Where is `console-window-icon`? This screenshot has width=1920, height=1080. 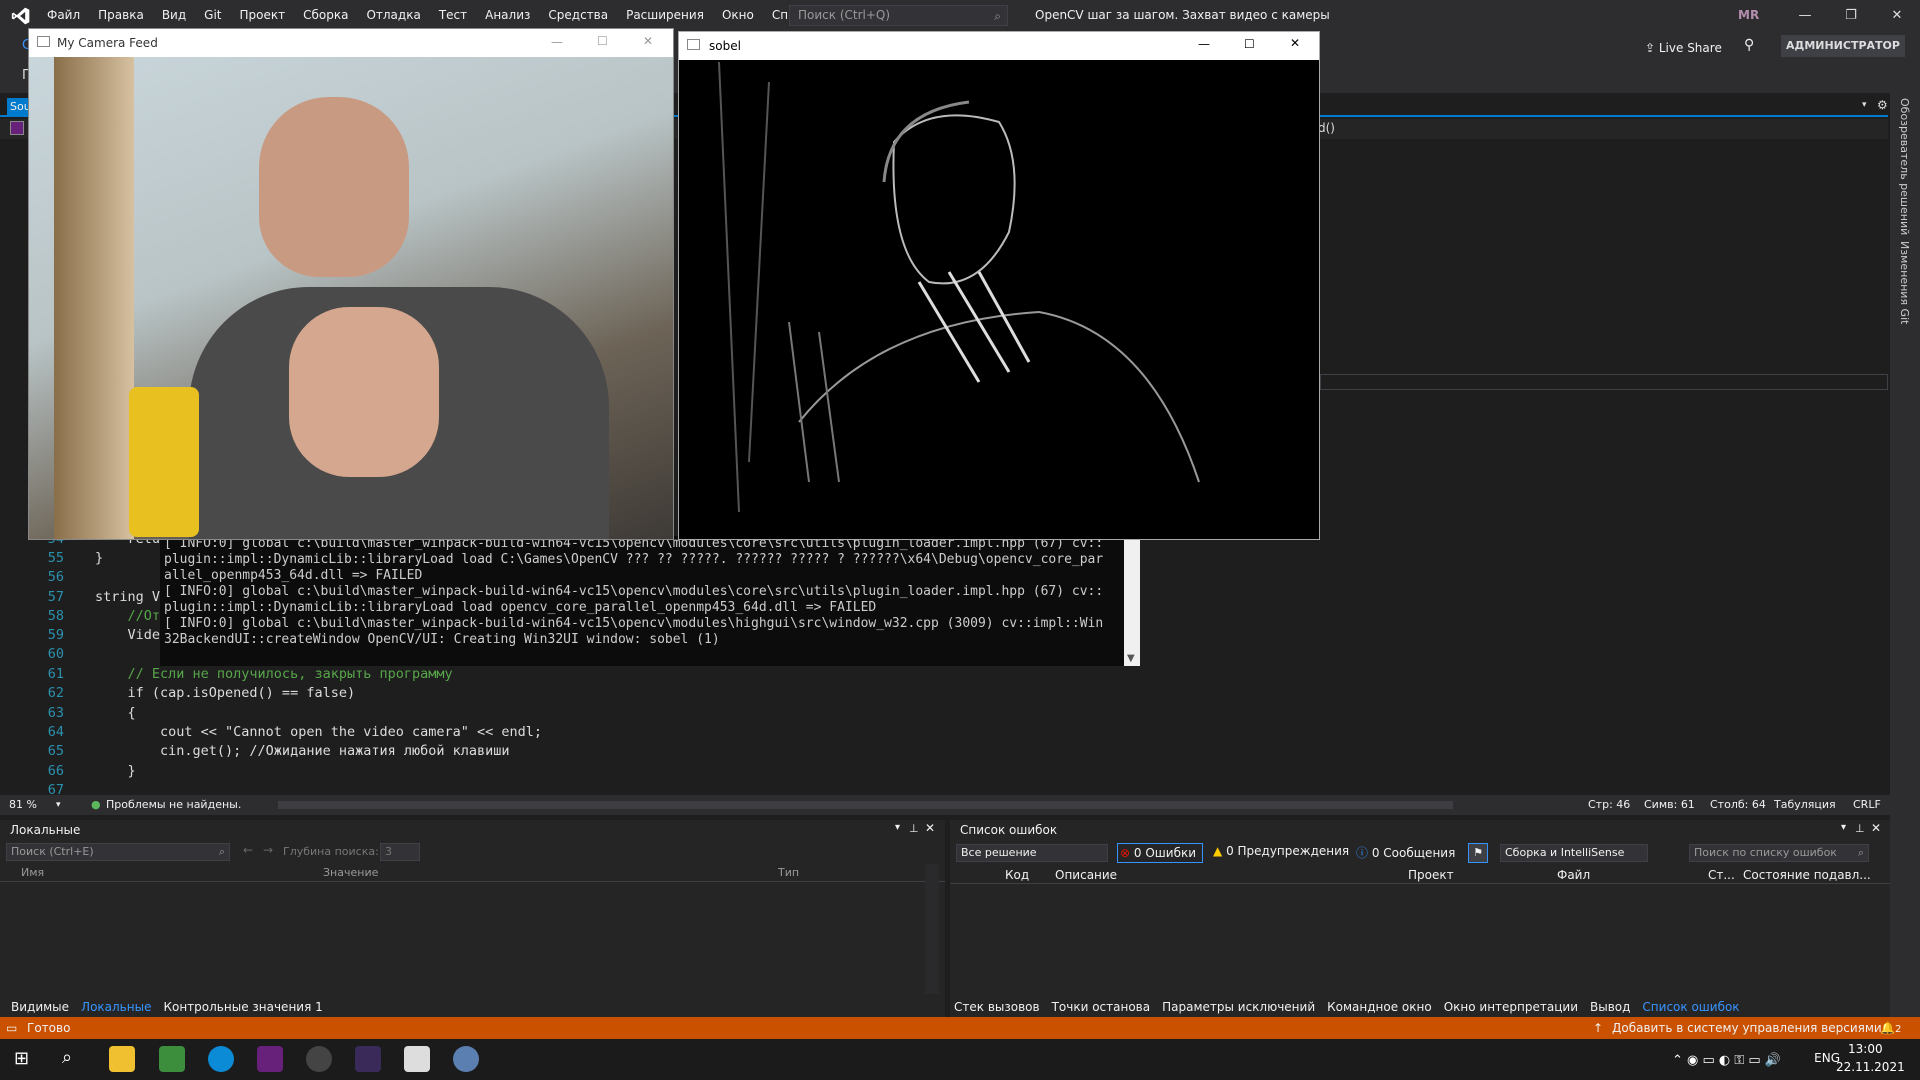 console-window-icon is located at coordinates (417, 1059).